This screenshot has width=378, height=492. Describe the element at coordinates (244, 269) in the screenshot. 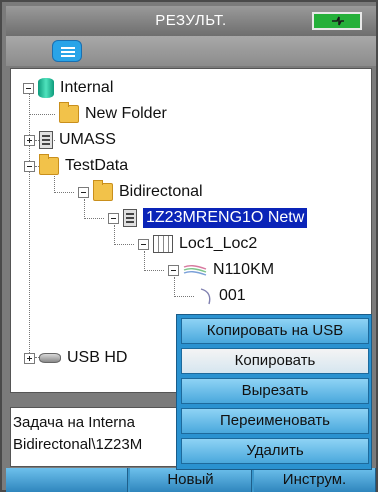

I see `tree-node-label: N110KM` at that location.